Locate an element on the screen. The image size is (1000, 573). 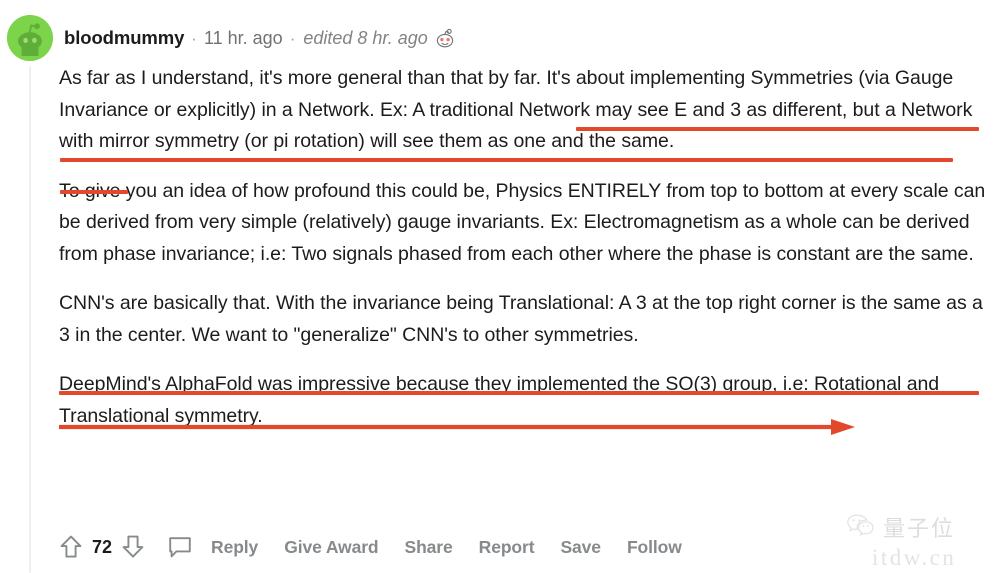
comment-author: bloodmummy is located at coordinates (124, 38).